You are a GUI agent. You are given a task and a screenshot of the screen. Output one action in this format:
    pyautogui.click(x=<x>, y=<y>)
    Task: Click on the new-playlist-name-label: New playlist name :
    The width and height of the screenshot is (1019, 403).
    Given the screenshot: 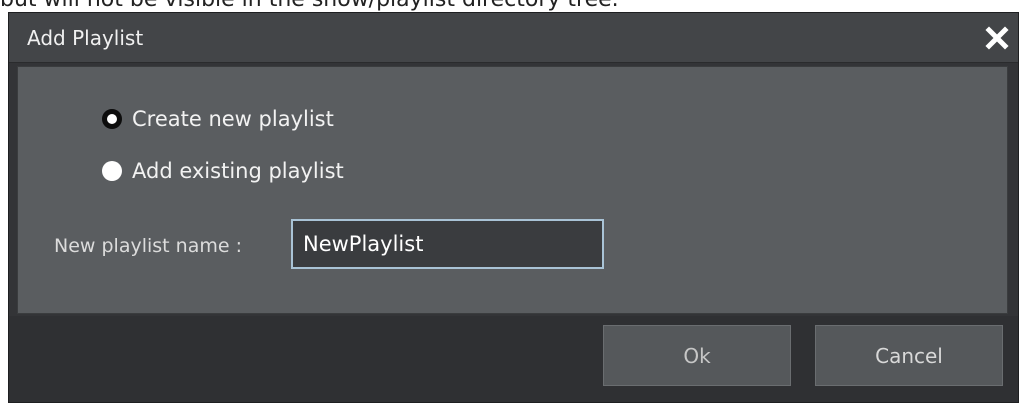 What is the action you would take?
    pyautogui.click(x=148, y=246)
    